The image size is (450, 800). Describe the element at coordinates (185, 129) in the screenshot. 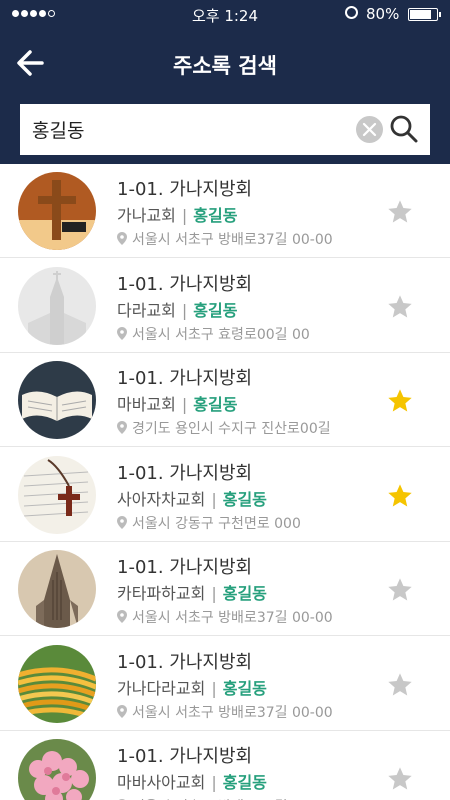

I see `search-input` at that location.